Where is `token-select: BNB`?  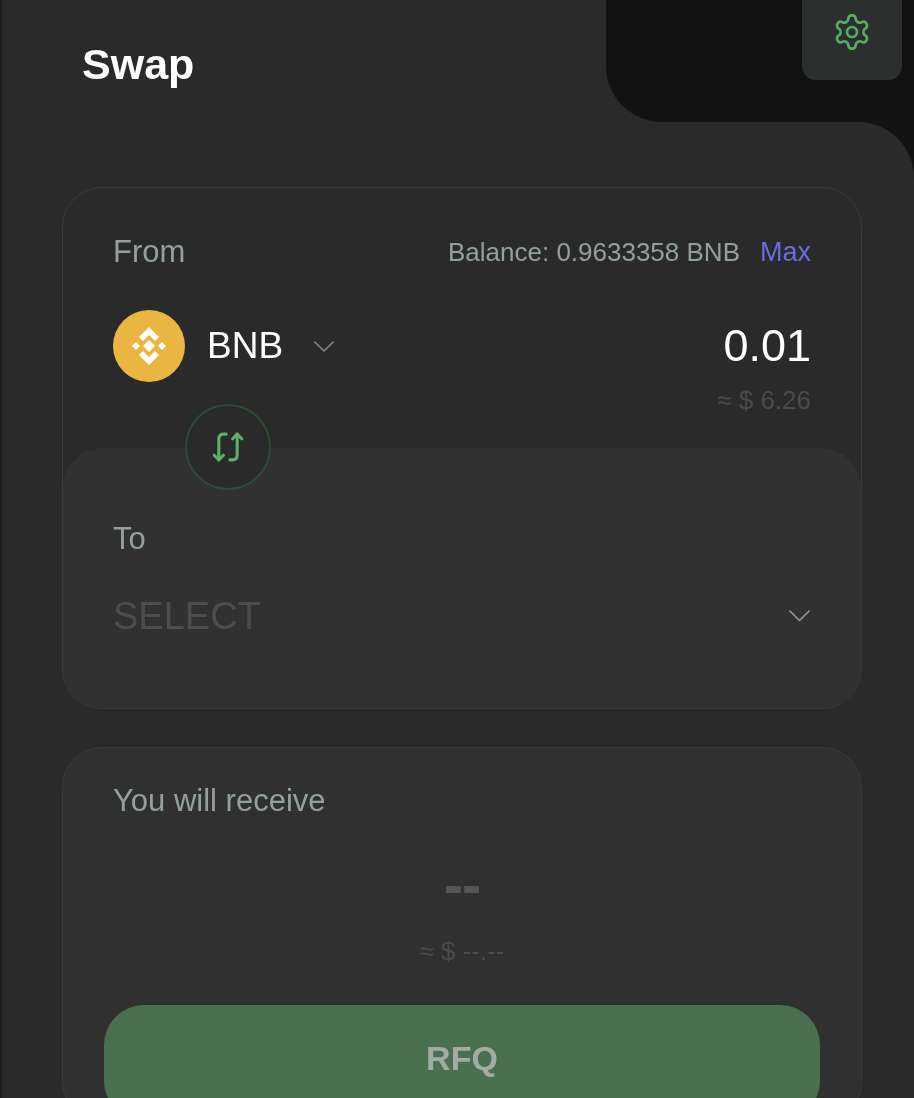 token-select: BNB is located at coordinates (224, 346).